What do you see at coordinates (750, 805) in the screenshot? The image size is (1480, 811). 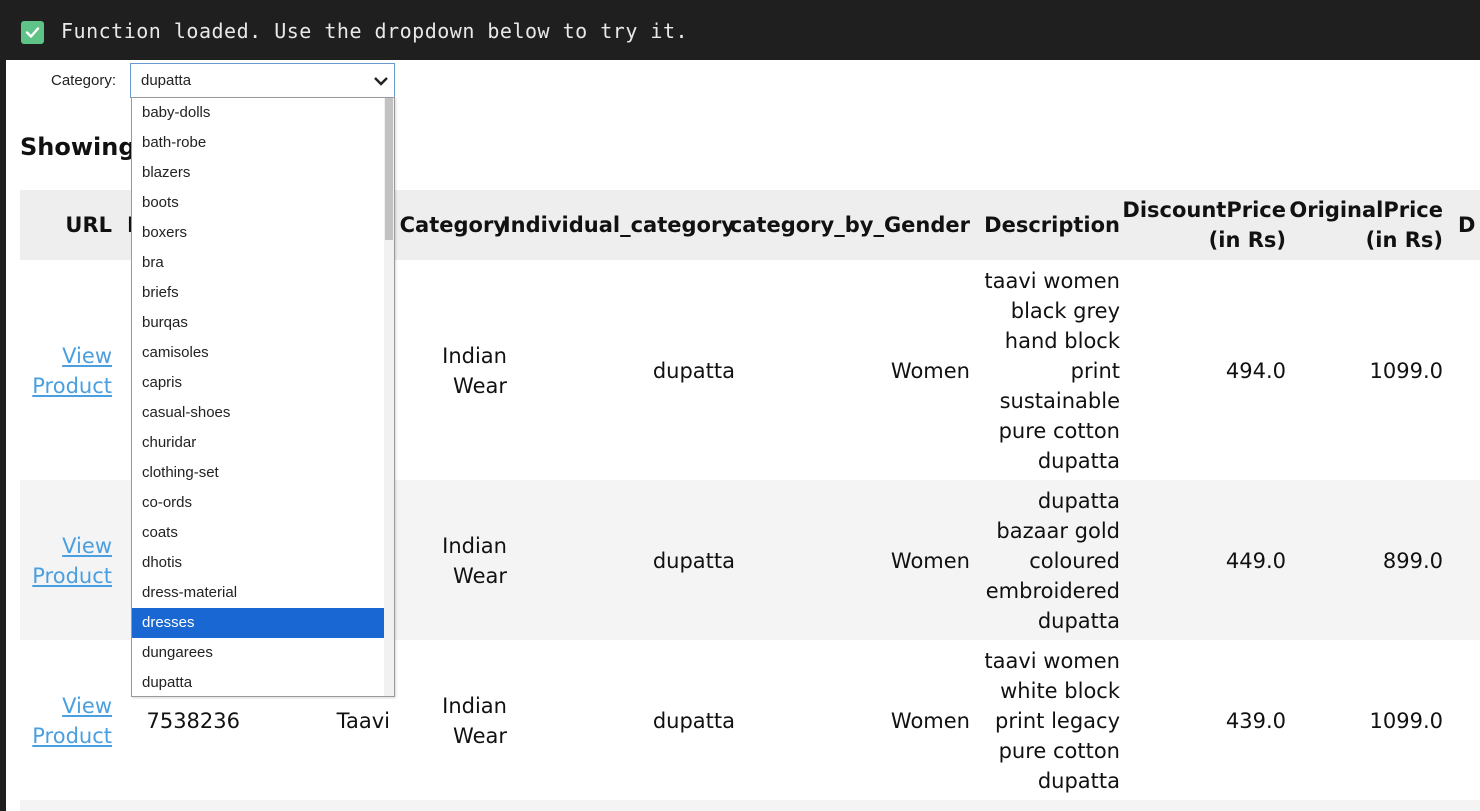 I see `table-row` at bounding box center [750, 805].